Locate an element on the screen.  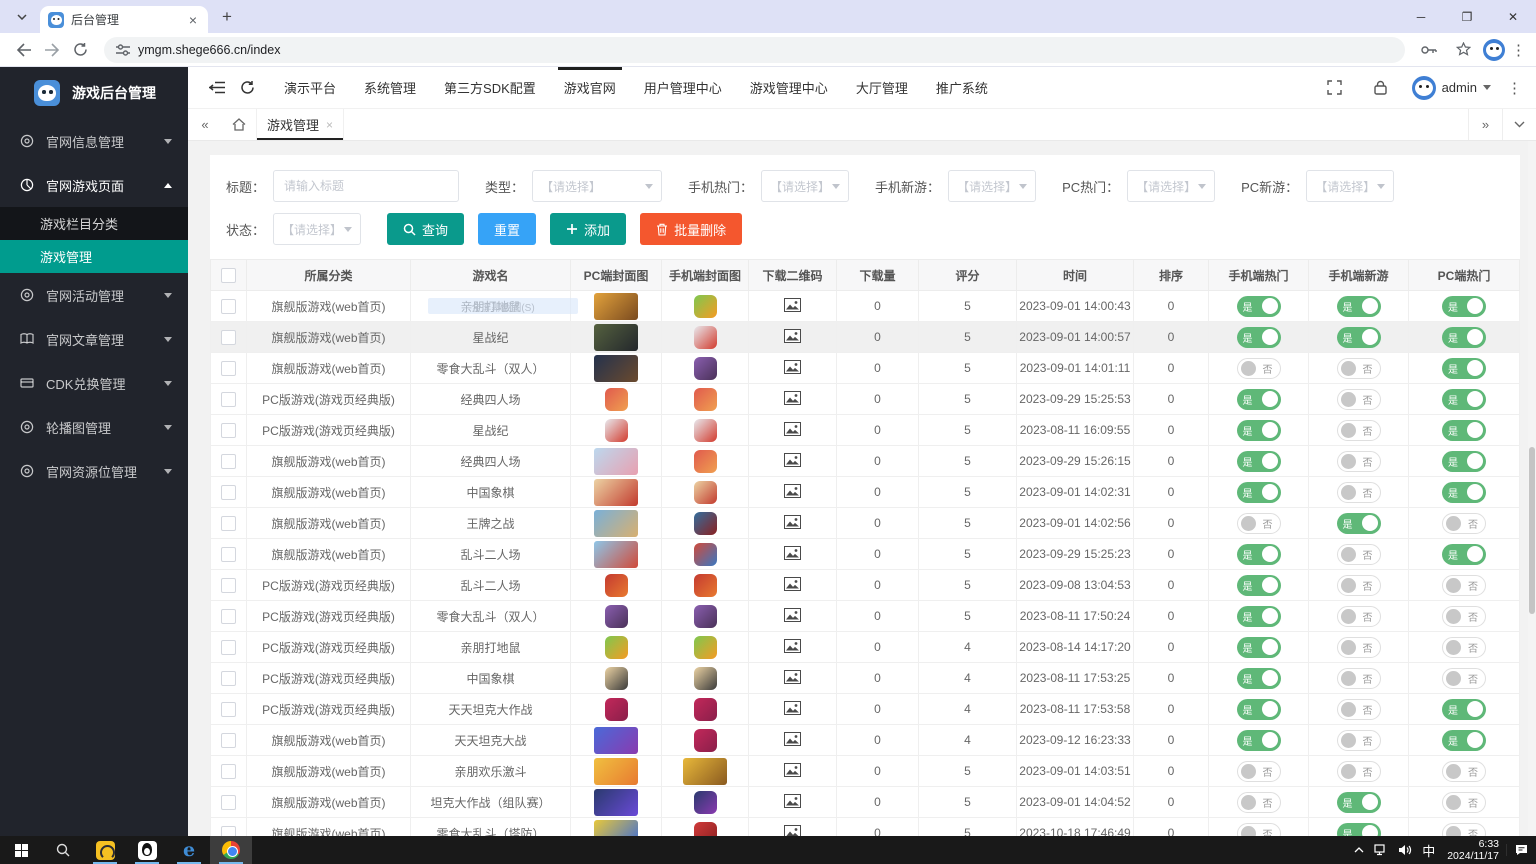
content-scrollbar is located at coordinates (1532, 488).